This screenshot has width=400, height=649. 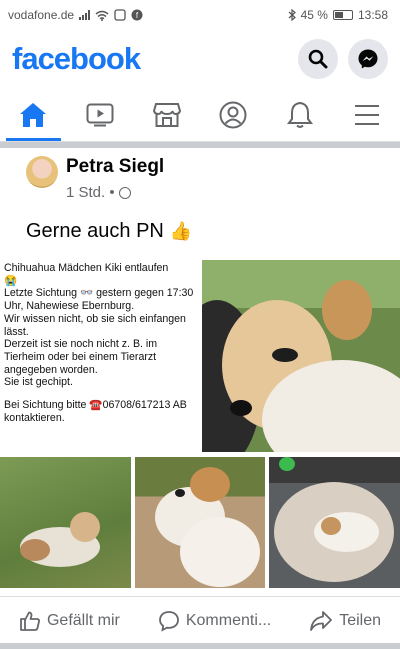 I want to click on post-meta: 1 Std. •, so click(x=98, y=192).